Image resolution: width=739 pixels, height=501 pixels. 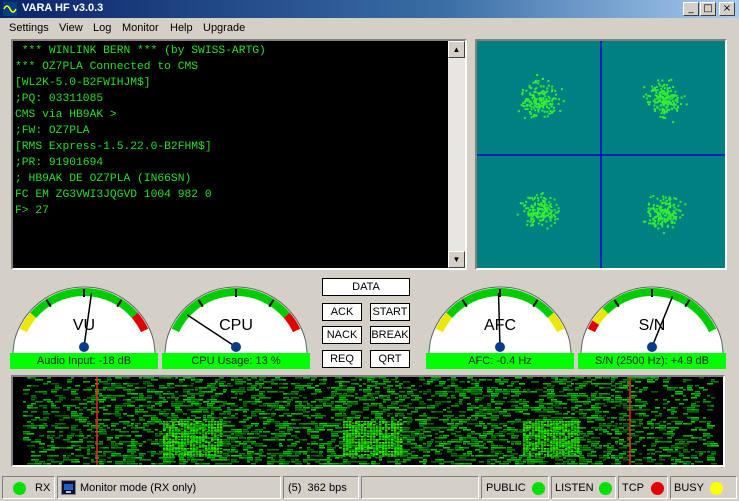 I want to click on minimize-button: _, so click(x=691, y=9).